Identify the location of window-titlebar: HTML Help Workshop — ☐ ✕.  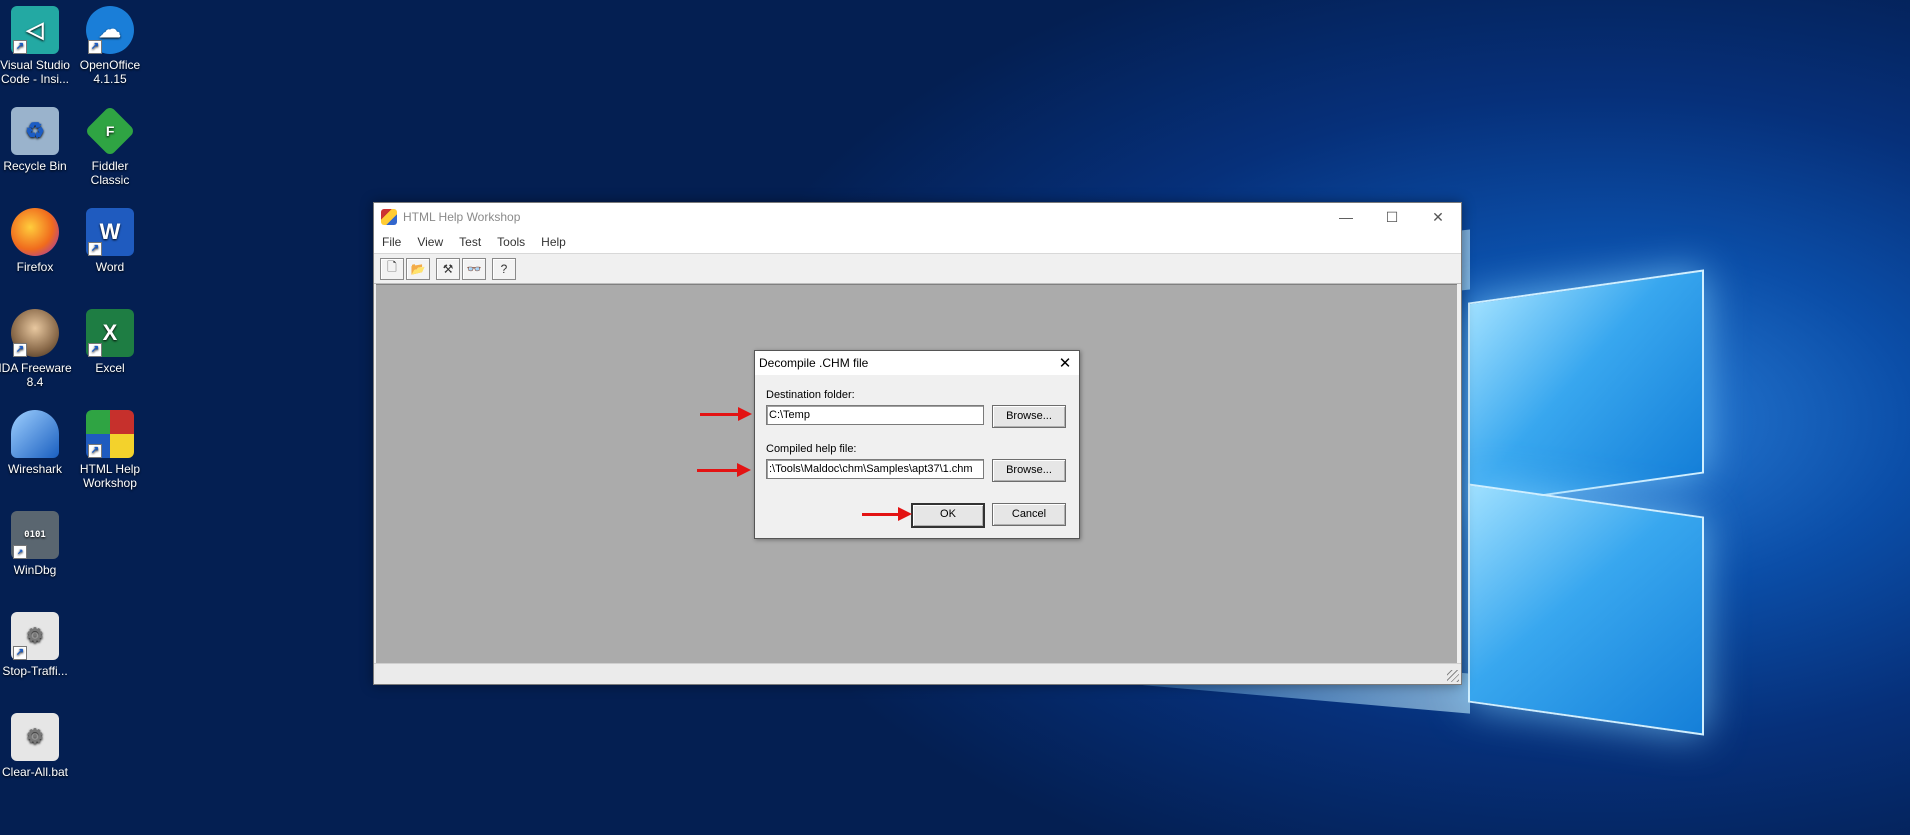
(917, 217).